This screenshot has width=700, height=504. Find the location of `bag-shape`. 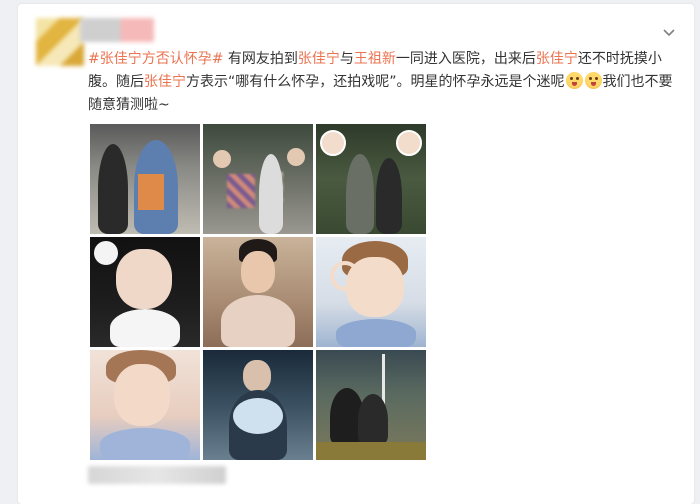

bag-shape is located at coordinates (151, 192).